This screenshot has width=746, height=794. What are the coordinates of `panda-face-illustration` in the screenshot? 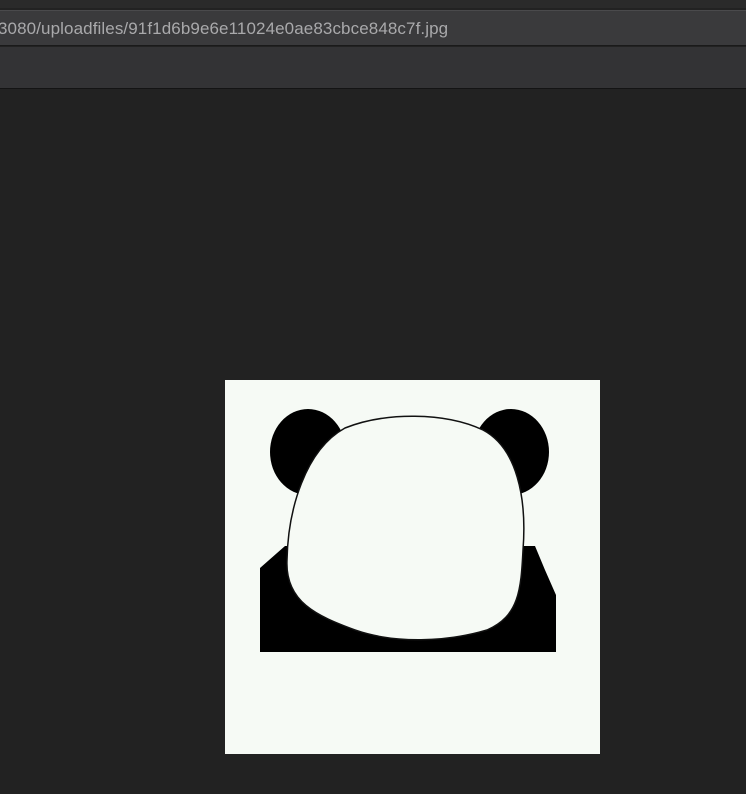 It's located at (408, 530).